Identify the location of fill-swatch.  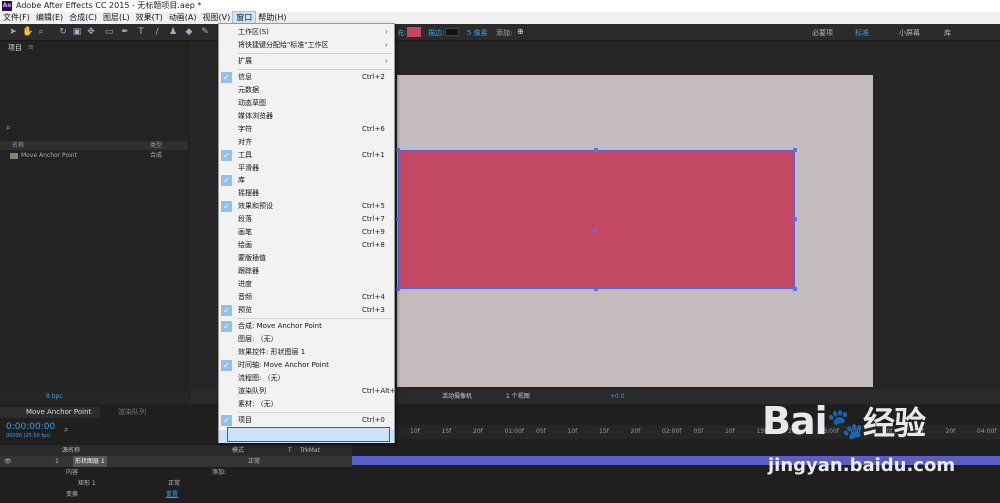
(414, 32).